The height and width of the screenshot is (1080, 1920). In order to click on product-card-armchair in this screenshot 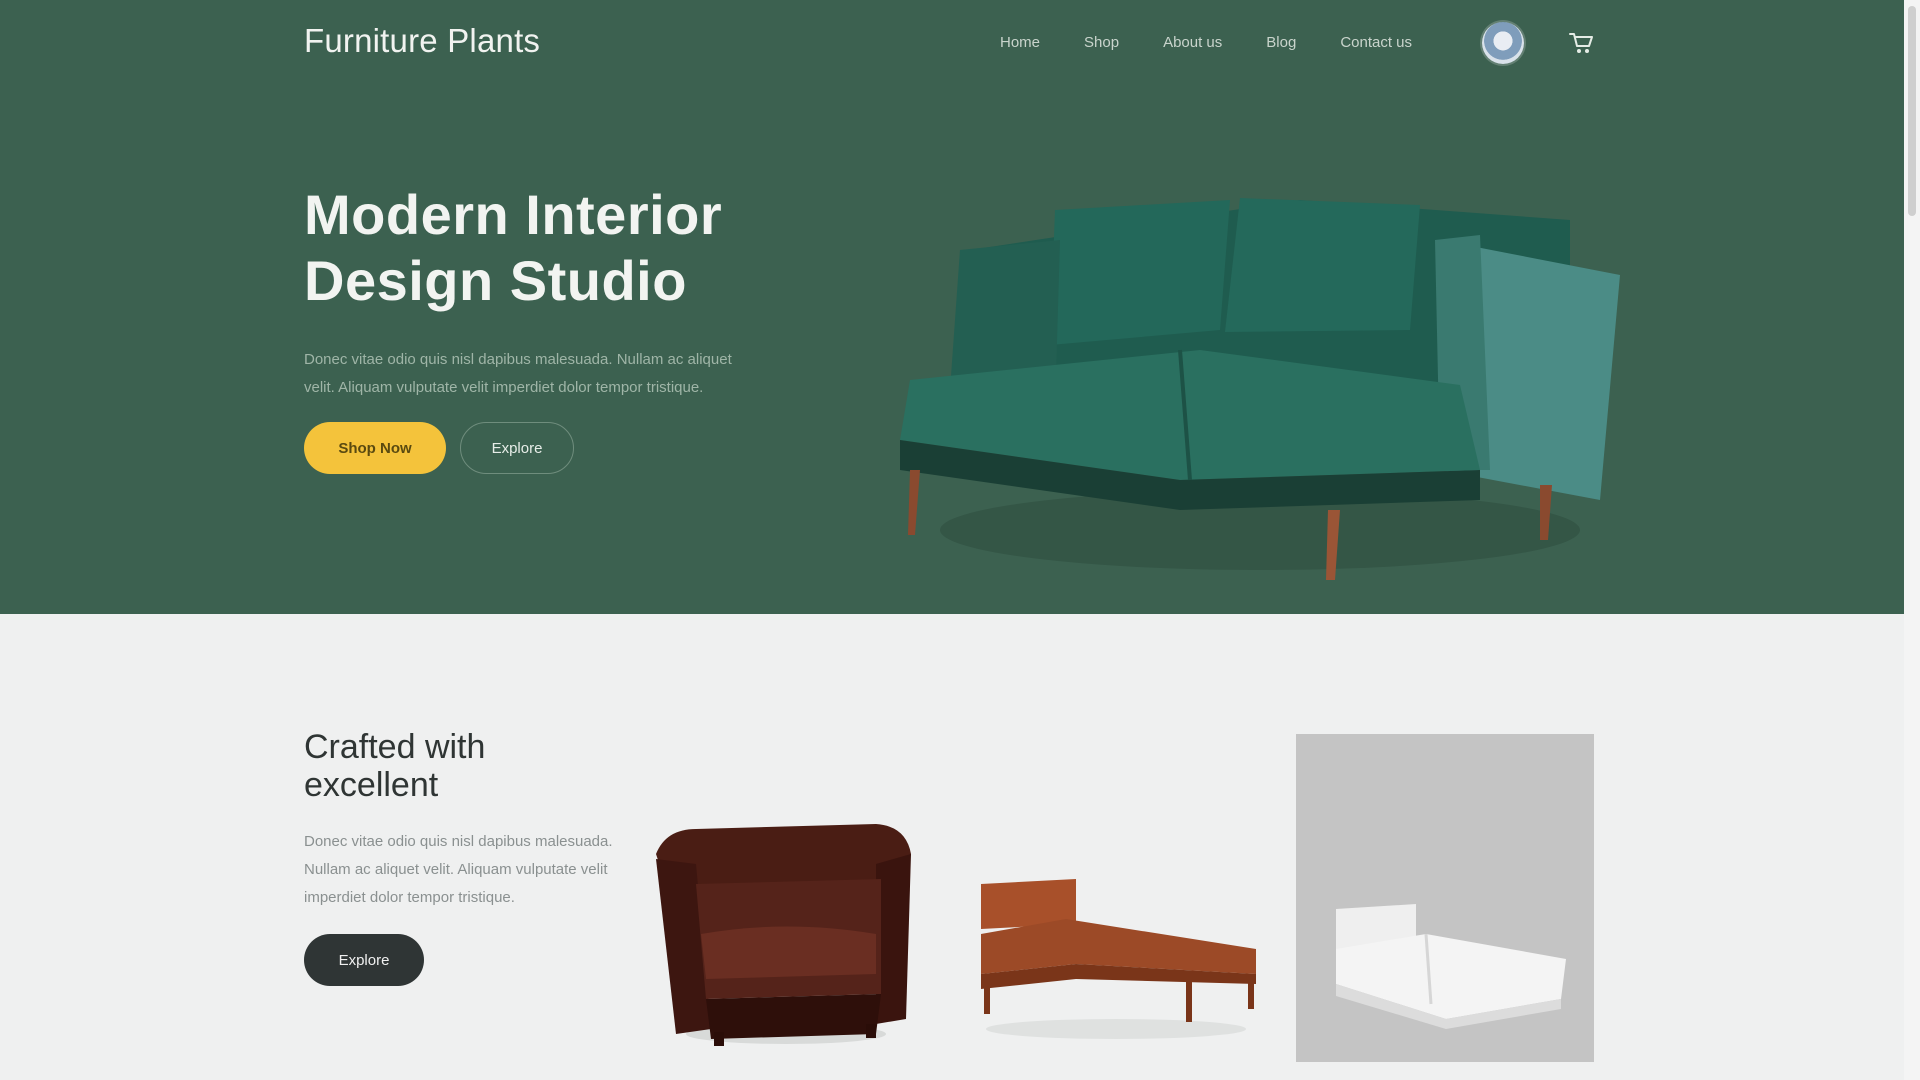, I will do `click(785, 898)`.